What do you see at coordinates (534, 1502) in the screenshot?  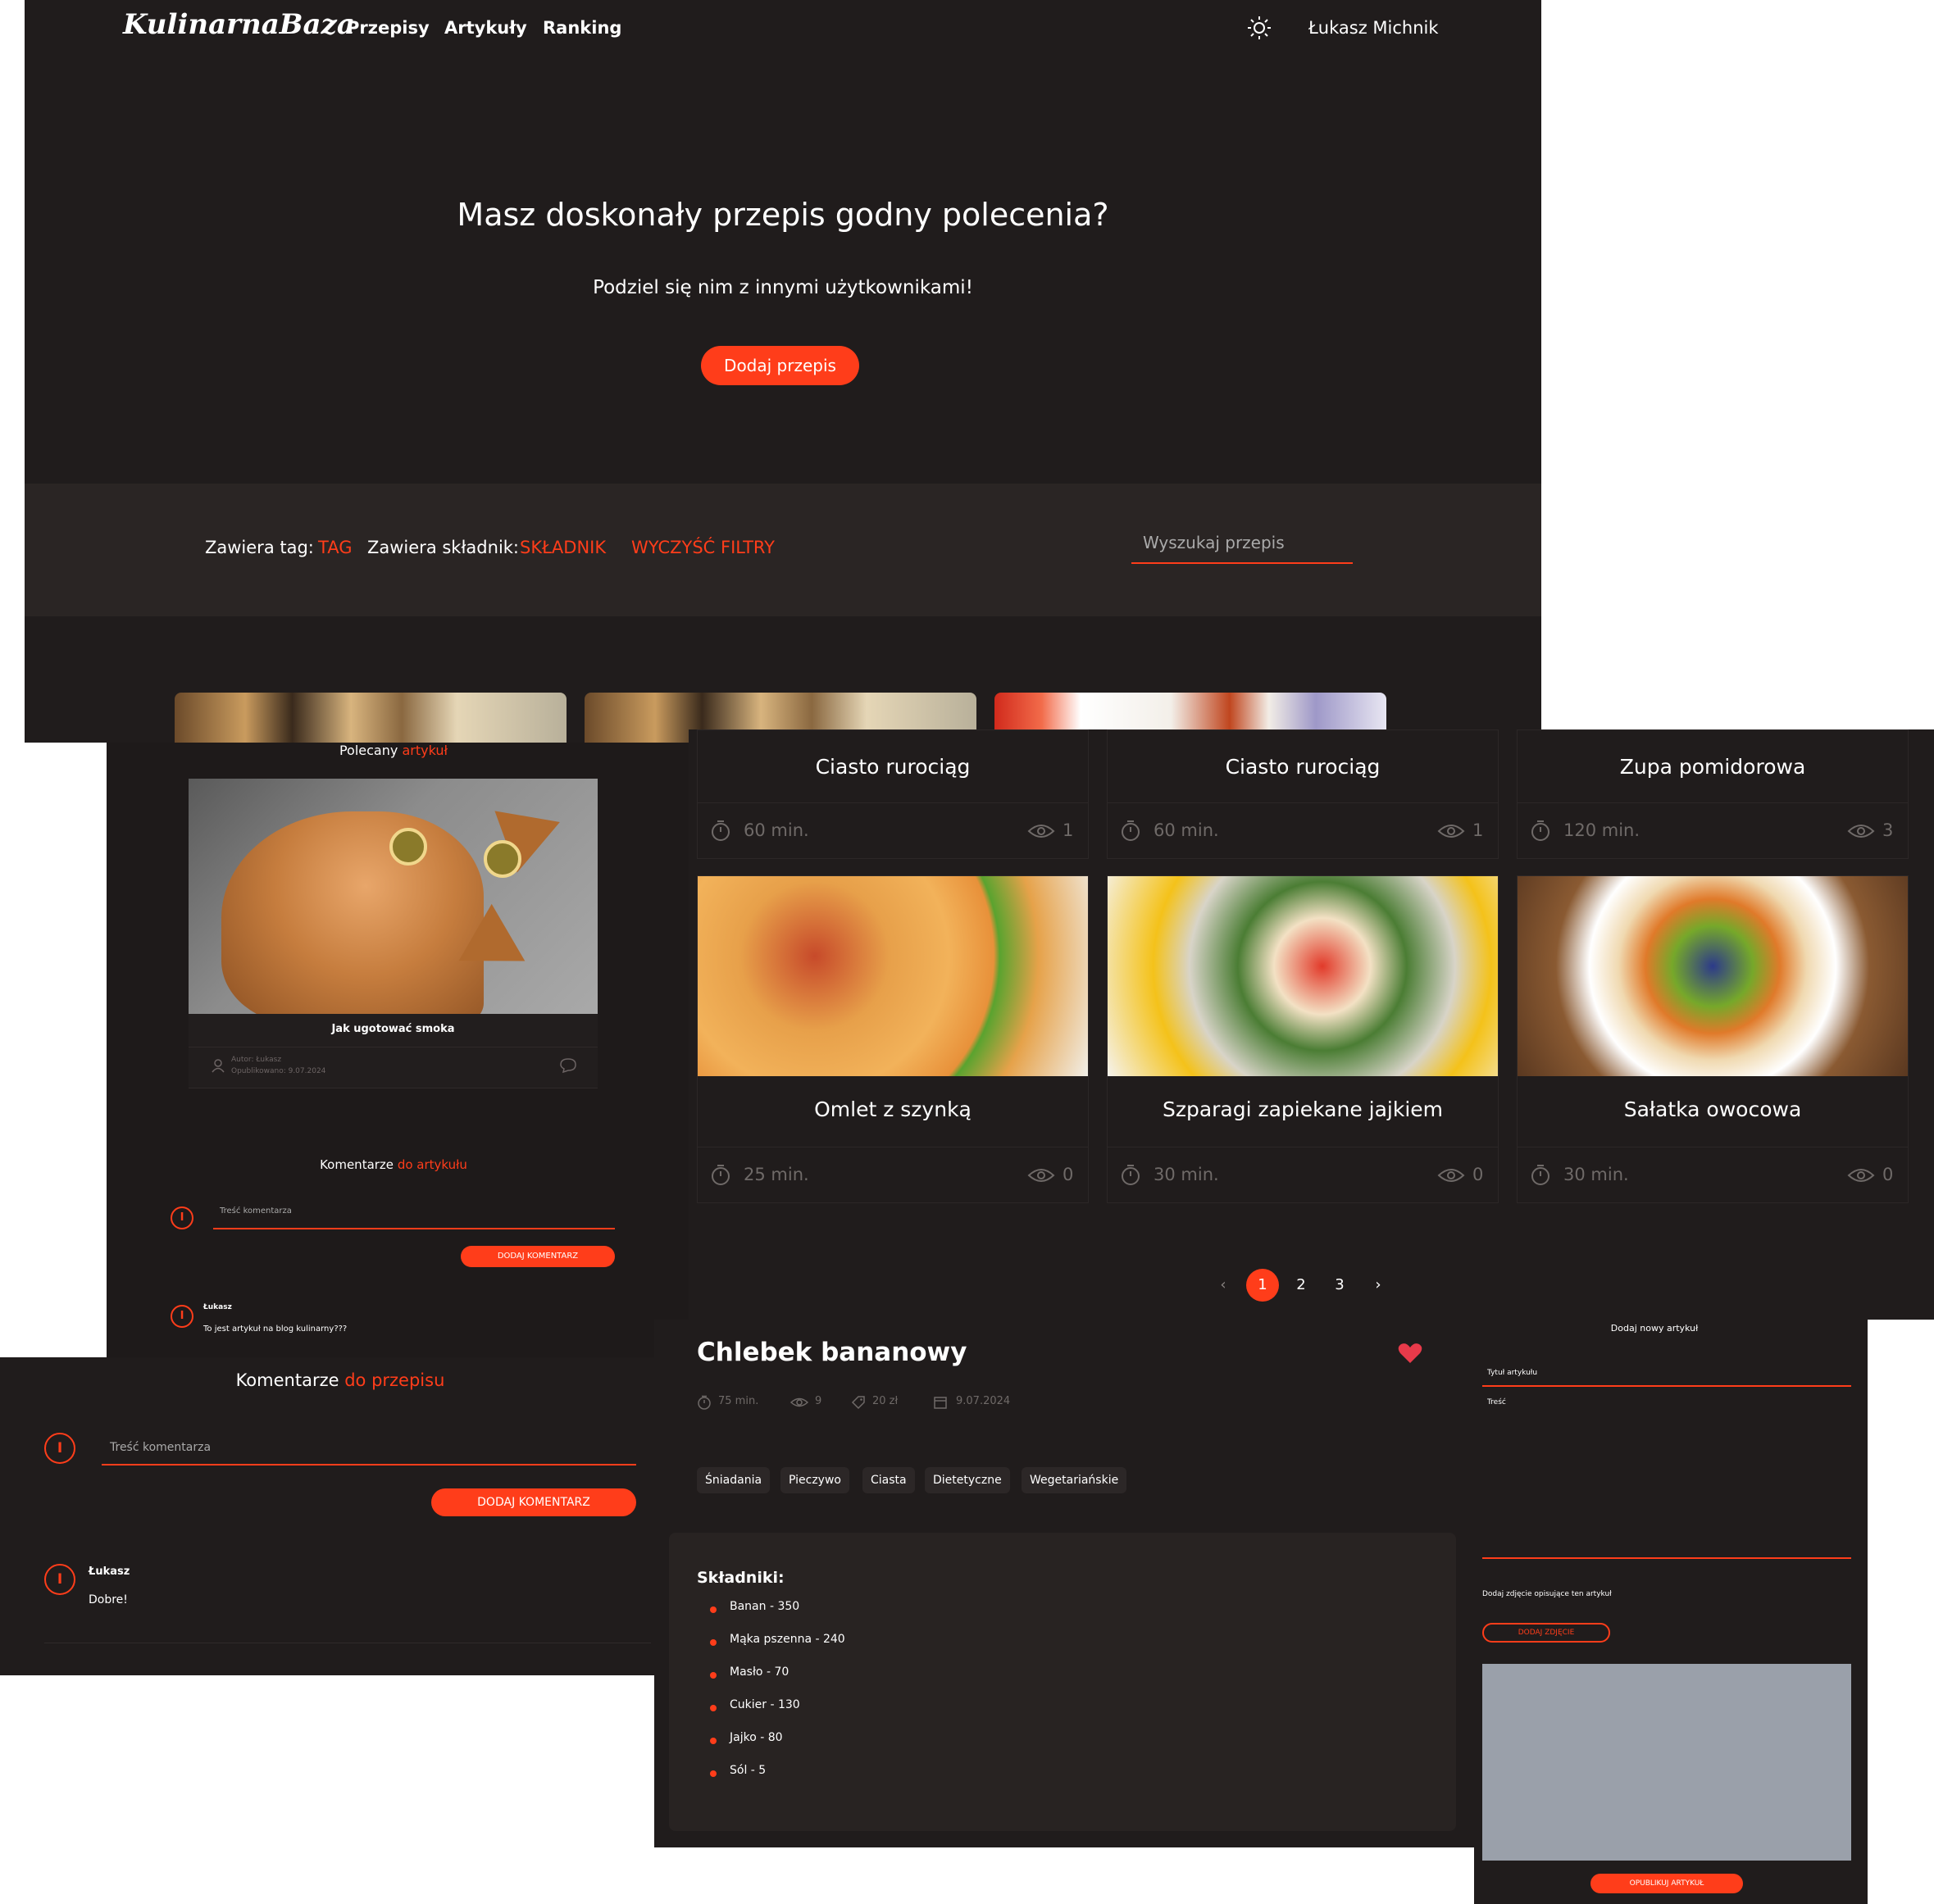 I see `add-recipe-comment-button: DODAJ KOMENTARZ` at bounding box center [534, 1502].